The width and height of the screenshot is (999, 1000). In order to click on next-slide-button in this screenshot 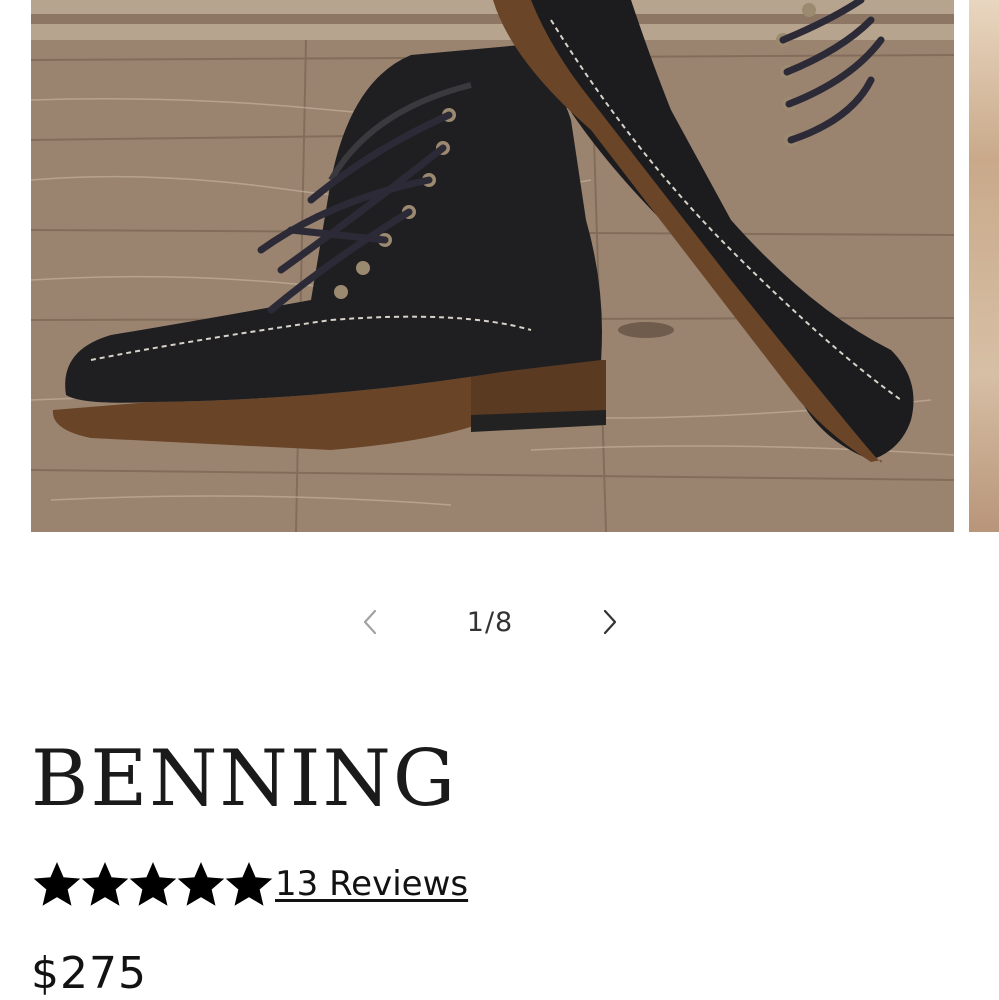, I will do `click(610, 622)`.